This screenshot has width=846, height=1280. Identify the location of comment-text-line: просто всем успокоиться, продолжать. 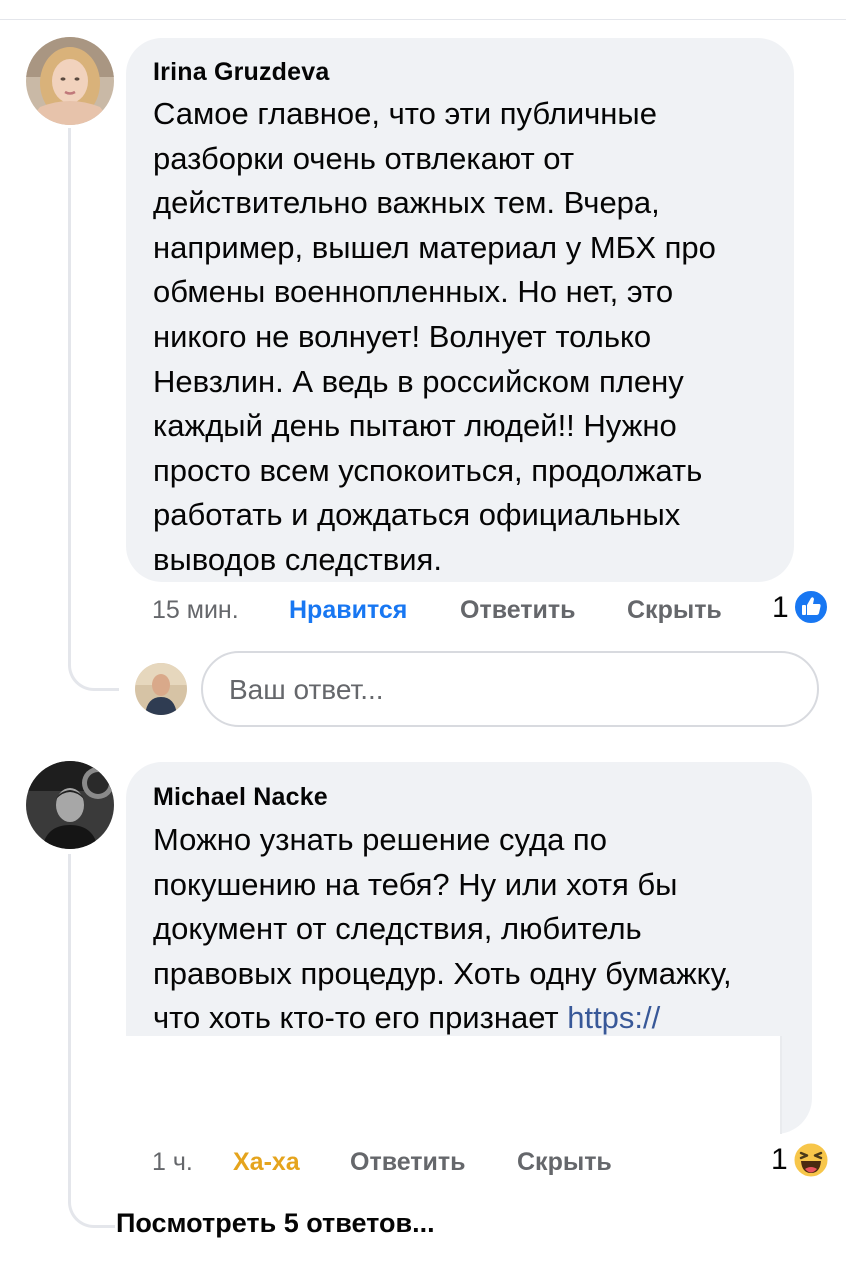
(428, 470).